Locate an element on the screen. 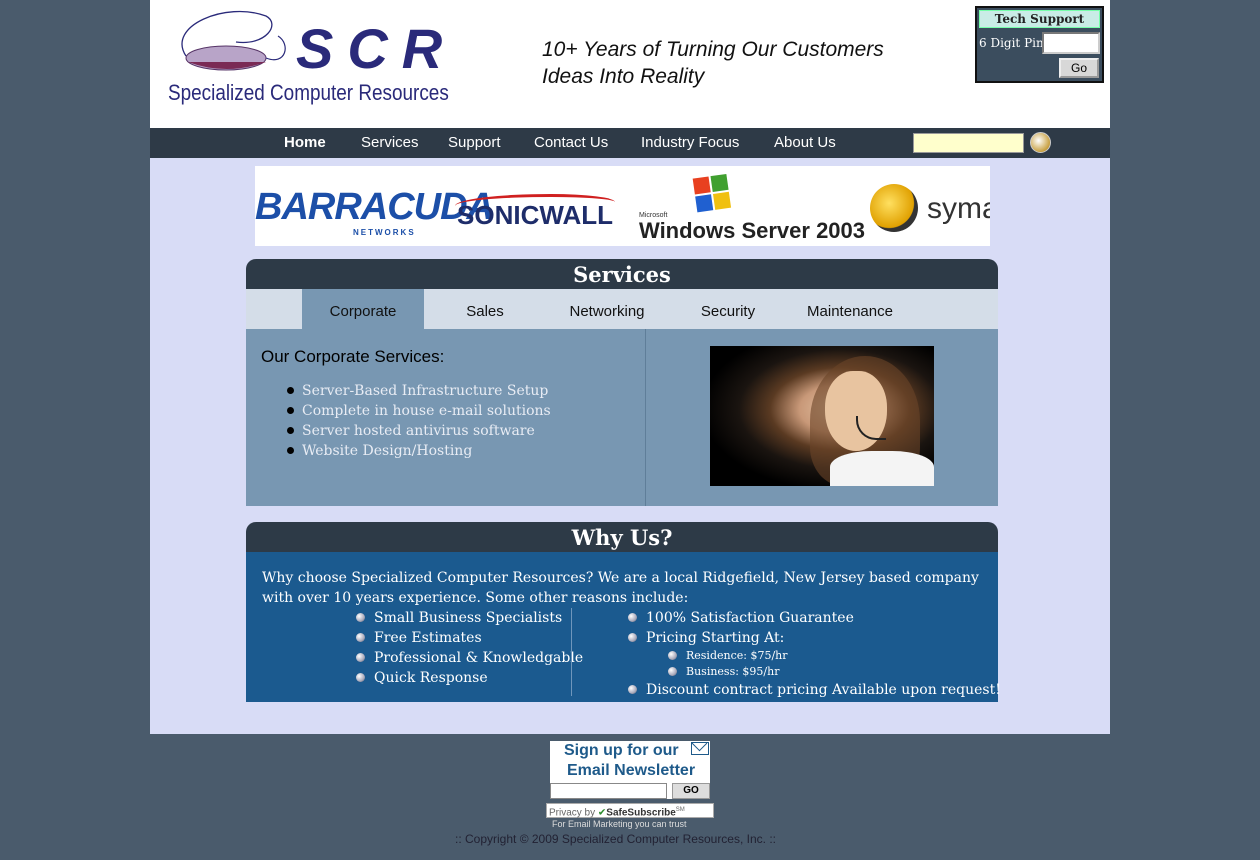  tech-support-box: Tech Support 6 Digit Pin: Go is located at coordinates (1039, 44).